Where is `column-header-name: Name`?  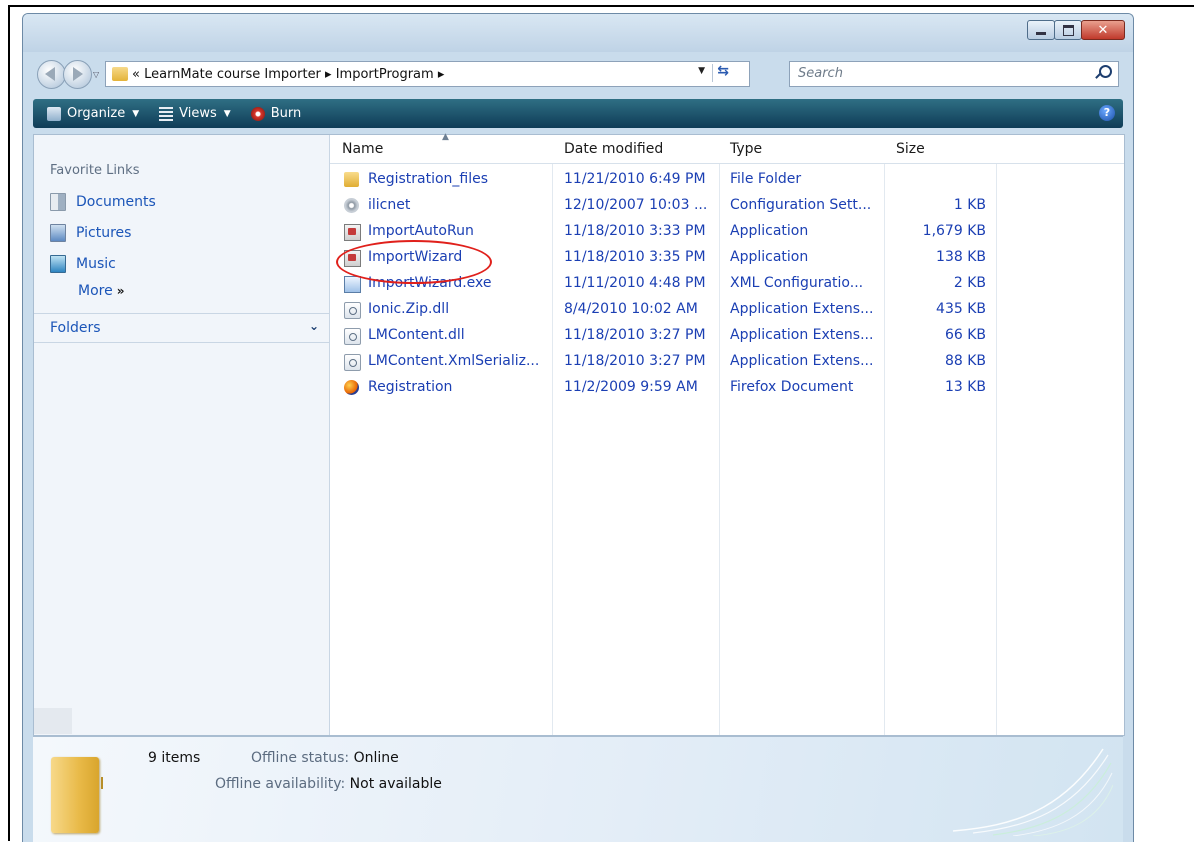
column-header-name: Name is located at coordinates (362, 149).